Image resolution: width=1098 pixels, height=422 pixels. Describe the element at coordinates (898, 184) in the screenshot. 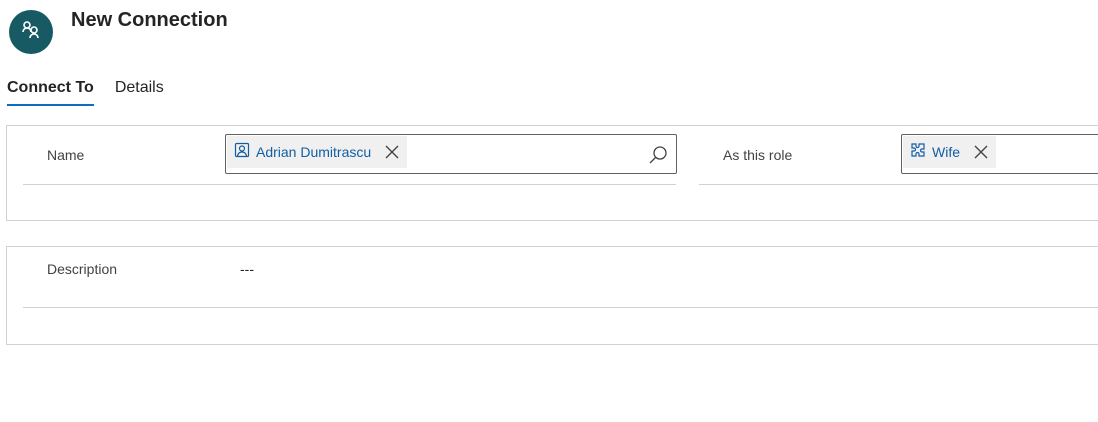

I see `role-row-divider` at that location.